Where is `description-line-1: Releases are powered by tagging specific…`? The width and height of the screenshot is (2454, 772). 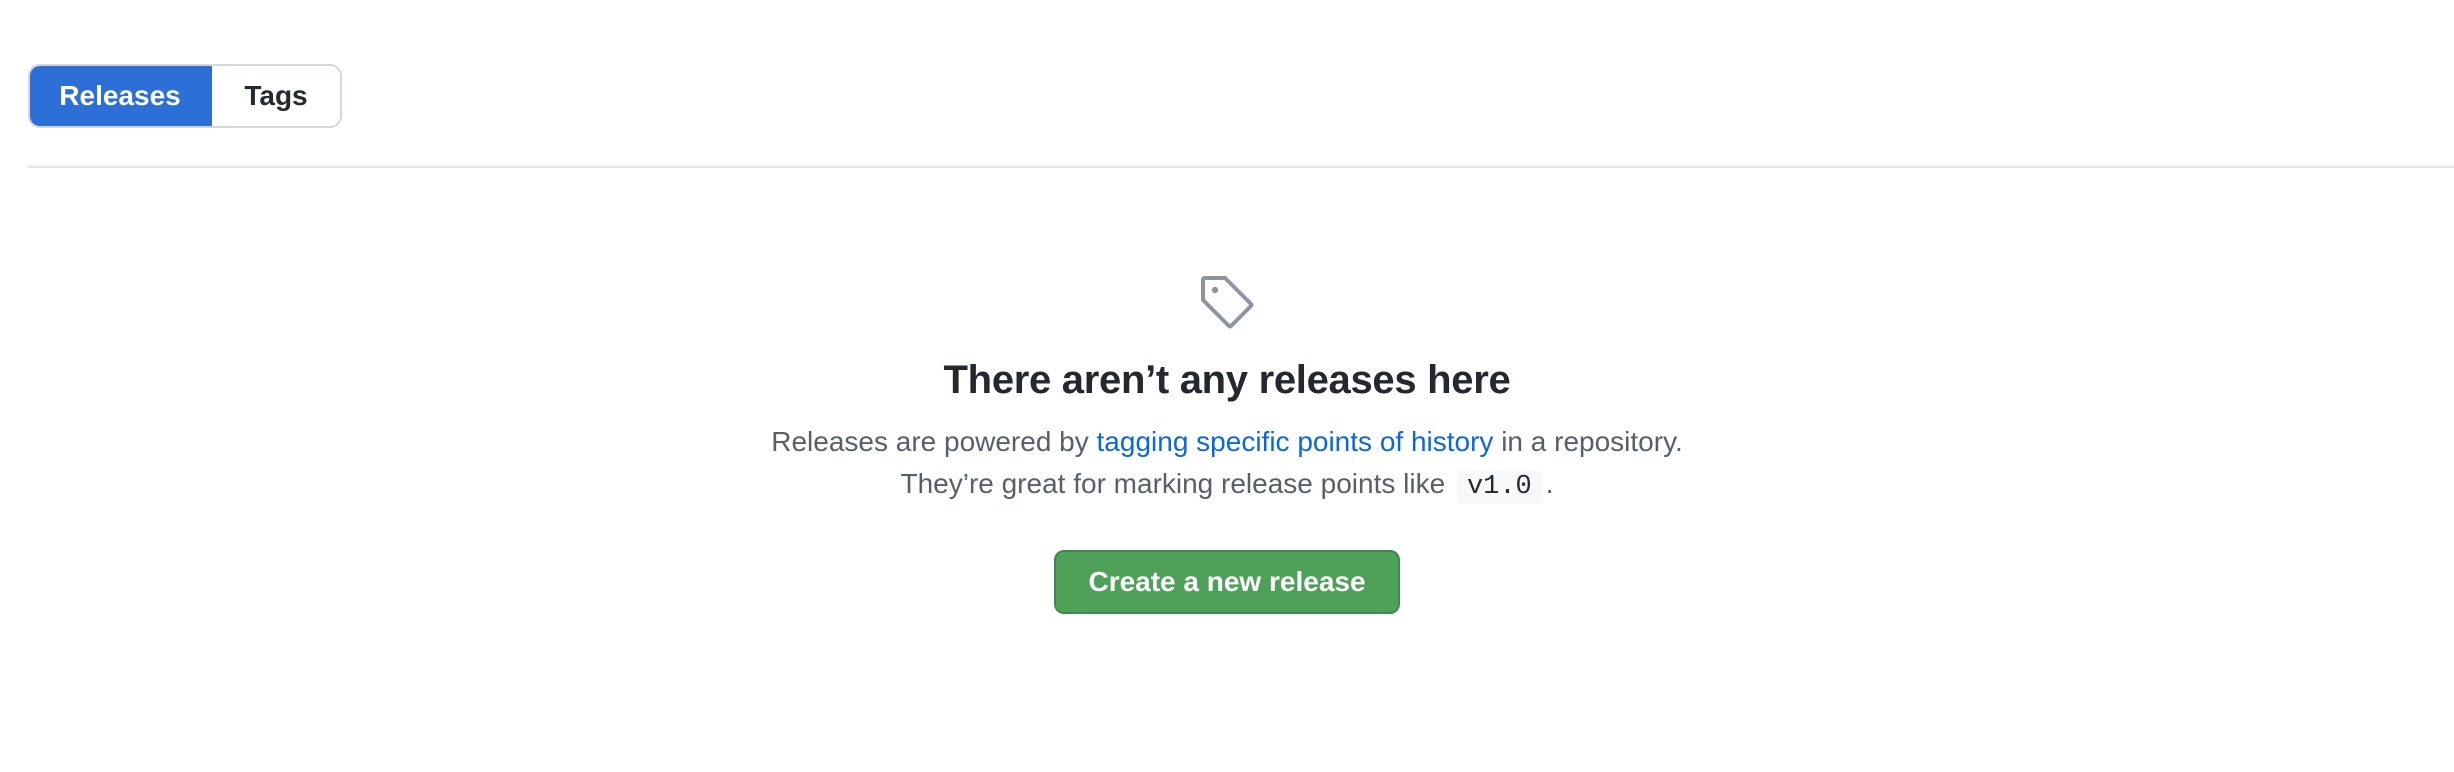 description-line-1: Releases are powered by tagging specific… is located at coordinates (1227, 442).